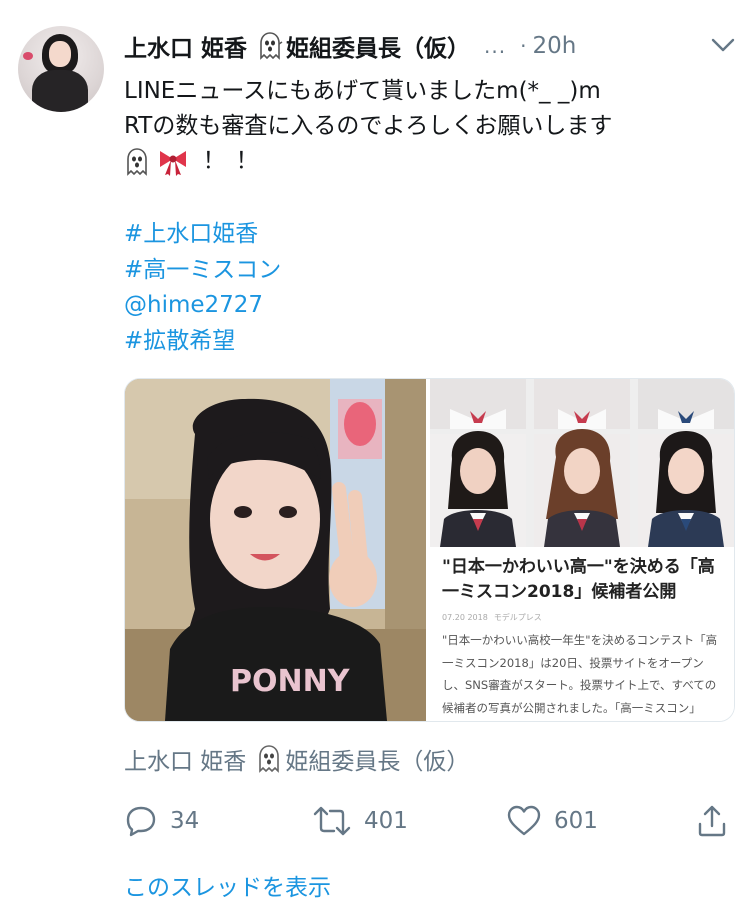 This screenshot has width=750, height=914. I want to click on share-button, so click(712, 821).